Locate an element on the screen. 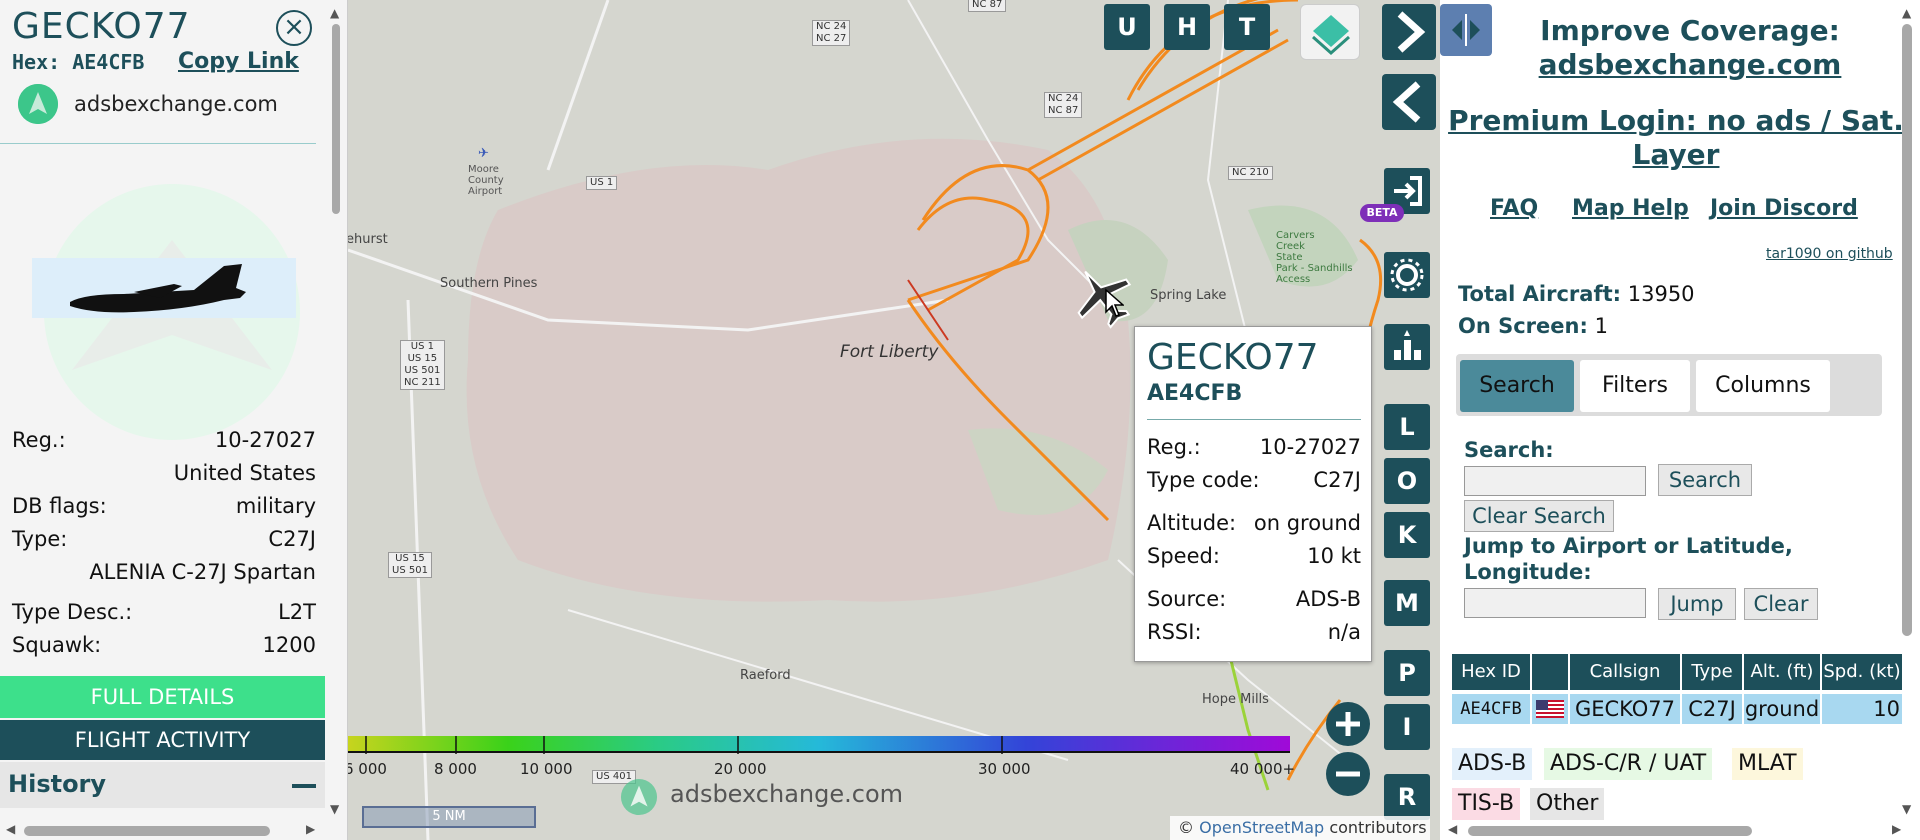 Image resolution: width=1920 pixels, height=840 pixels. tab-filters: Filters is located at coordinates (1635, 386).